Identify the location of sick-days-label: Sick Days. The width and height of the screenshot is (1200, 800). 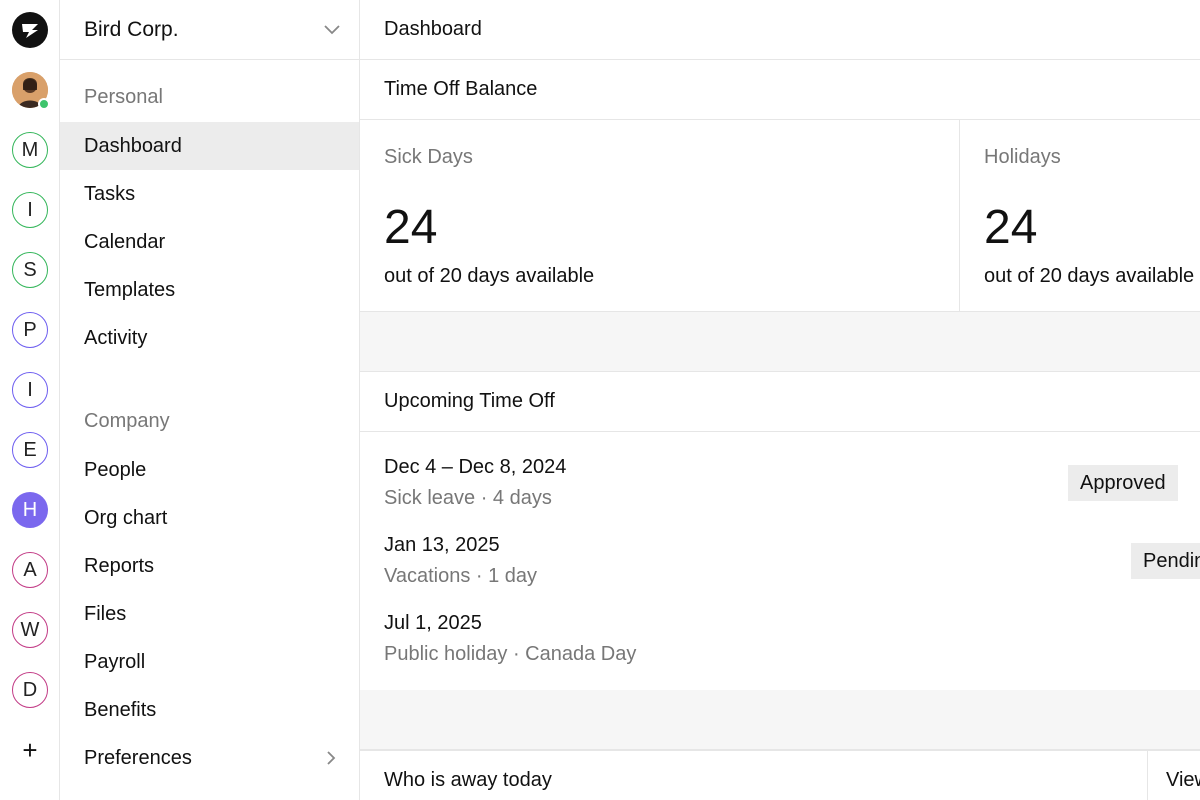
(428, 157).